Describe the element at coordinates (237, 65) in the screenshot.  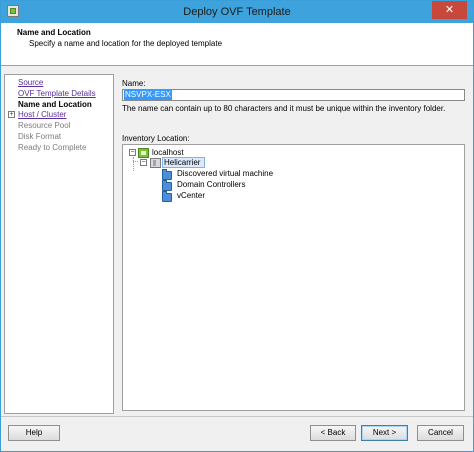
I see `header-divider` at that location.